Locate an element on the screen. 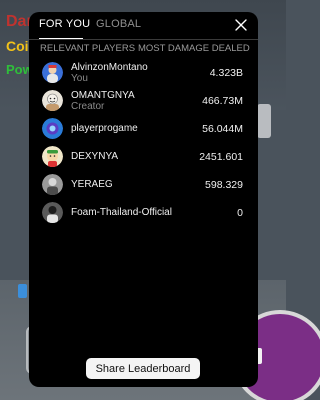 Image resolution: width=320 pixels, height=400 pixels. most-damage-header: MOST DAMAGE DEALED is located at coordinates (194, 48).